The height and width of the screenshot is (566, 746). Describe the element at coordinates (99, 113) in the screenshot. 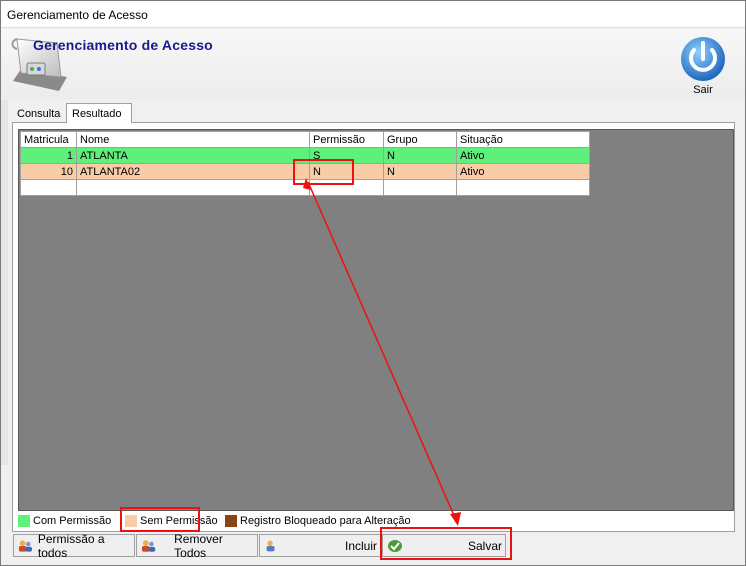

I see `tab-resultado: Resultado` at that location.